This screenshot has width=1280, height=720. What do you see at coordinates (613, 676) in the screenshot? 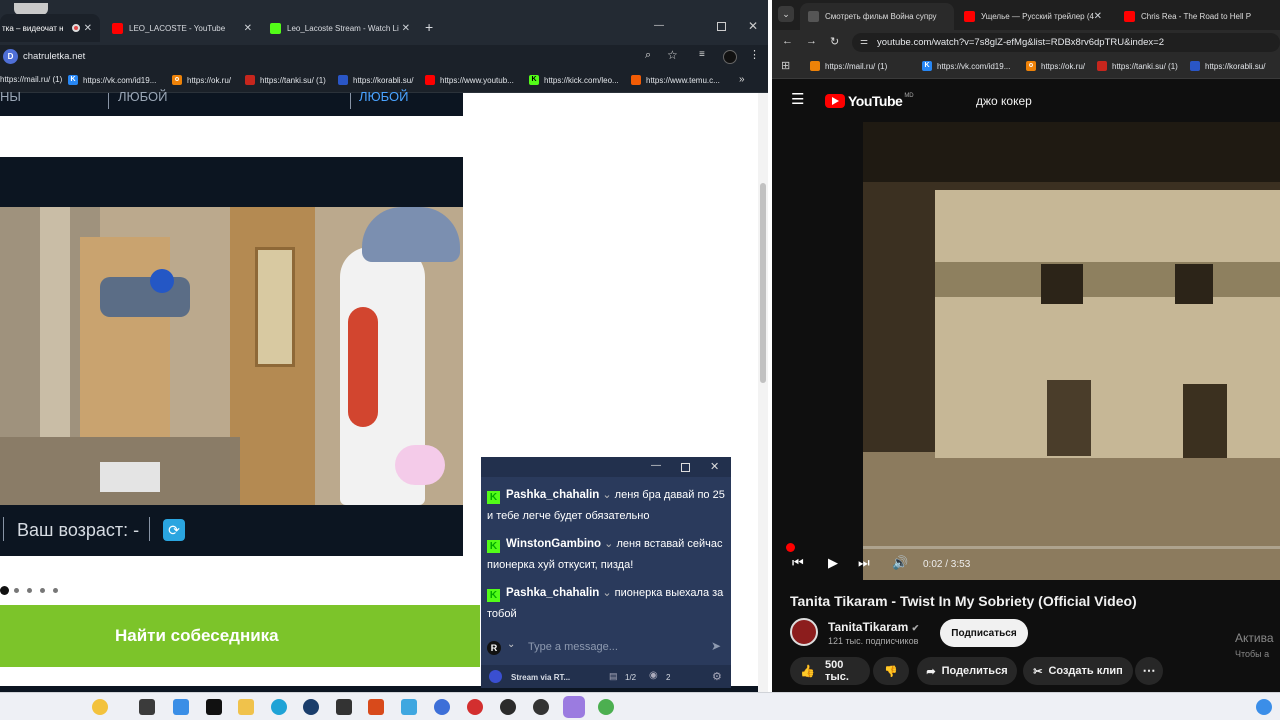
I see `layers-icon: ▤` at bounding box center [613, 676].